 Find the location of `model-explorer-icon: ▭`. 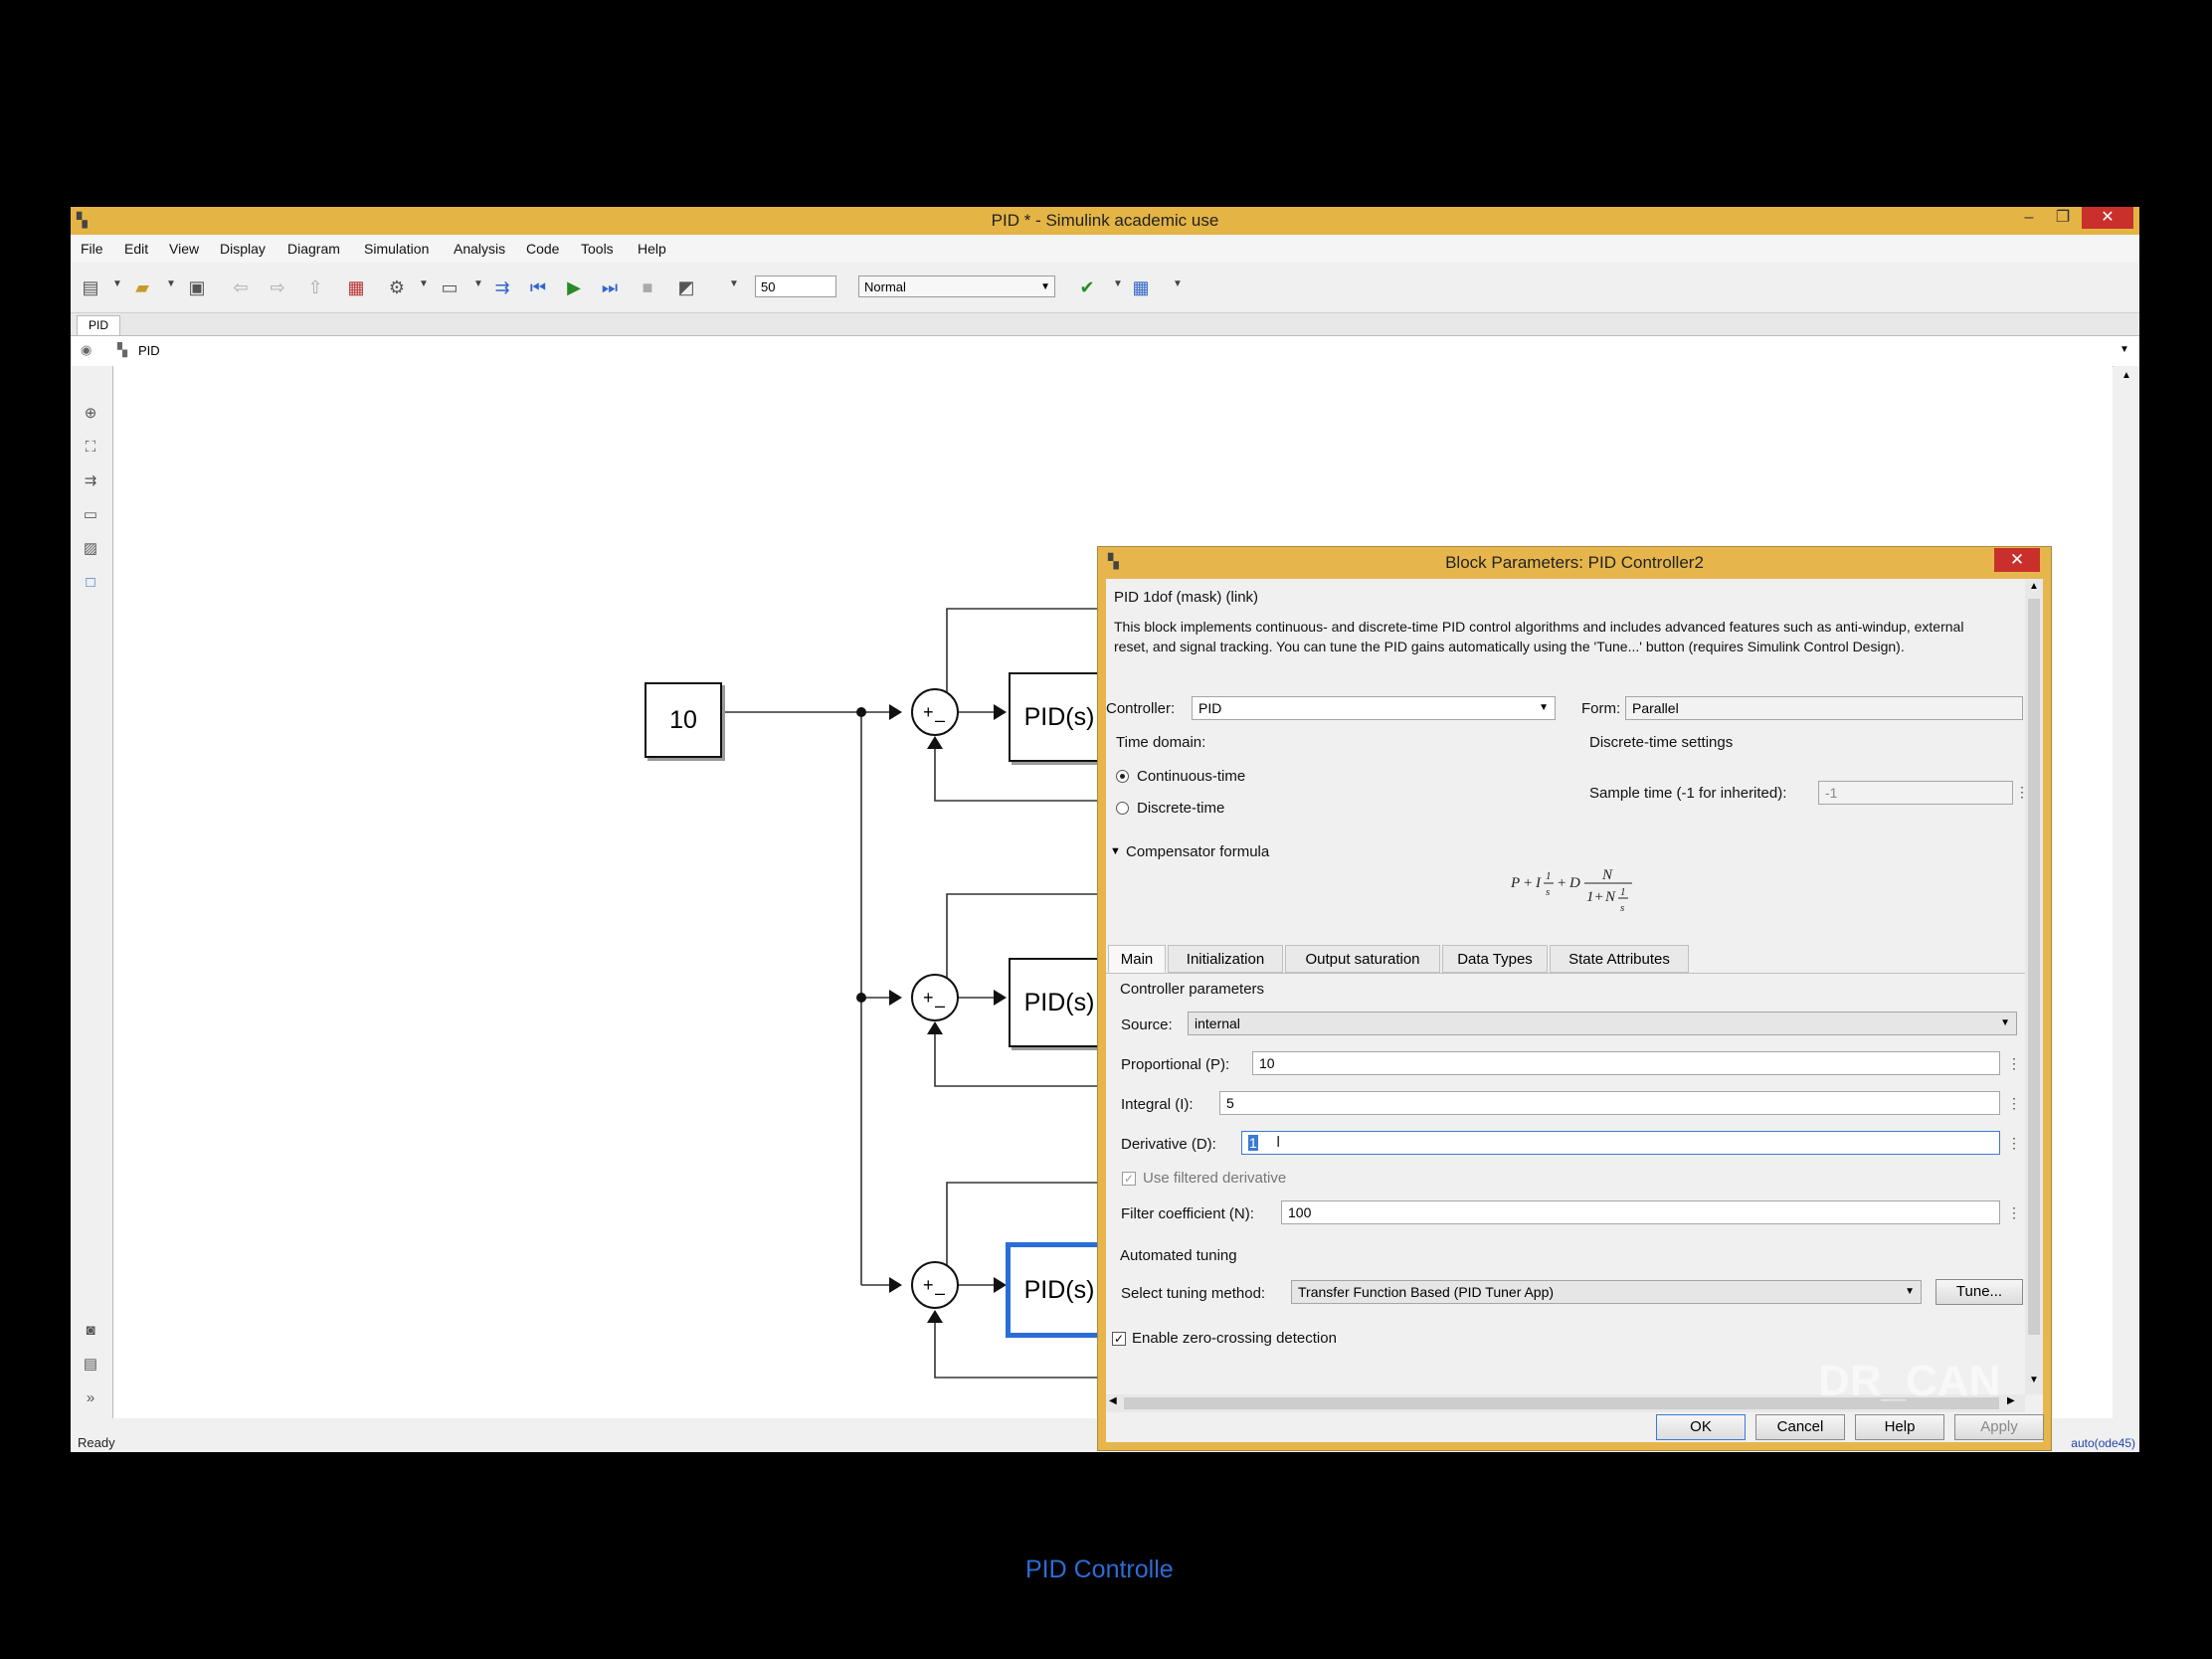

model-explorer-icon: ▭ is located at coordinates (449, 287).